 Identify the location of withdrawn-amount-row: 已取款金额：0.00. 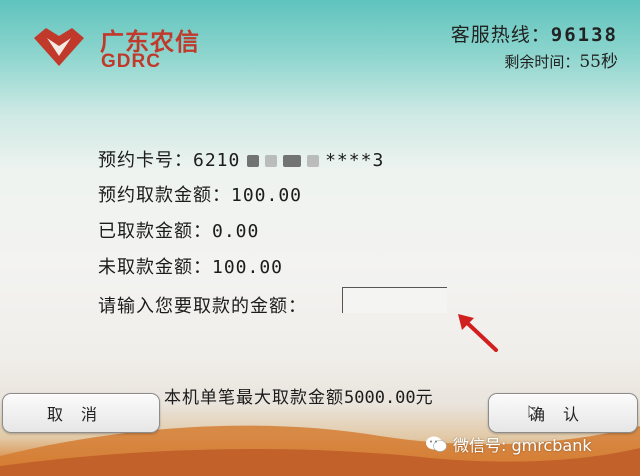
(178, 230).